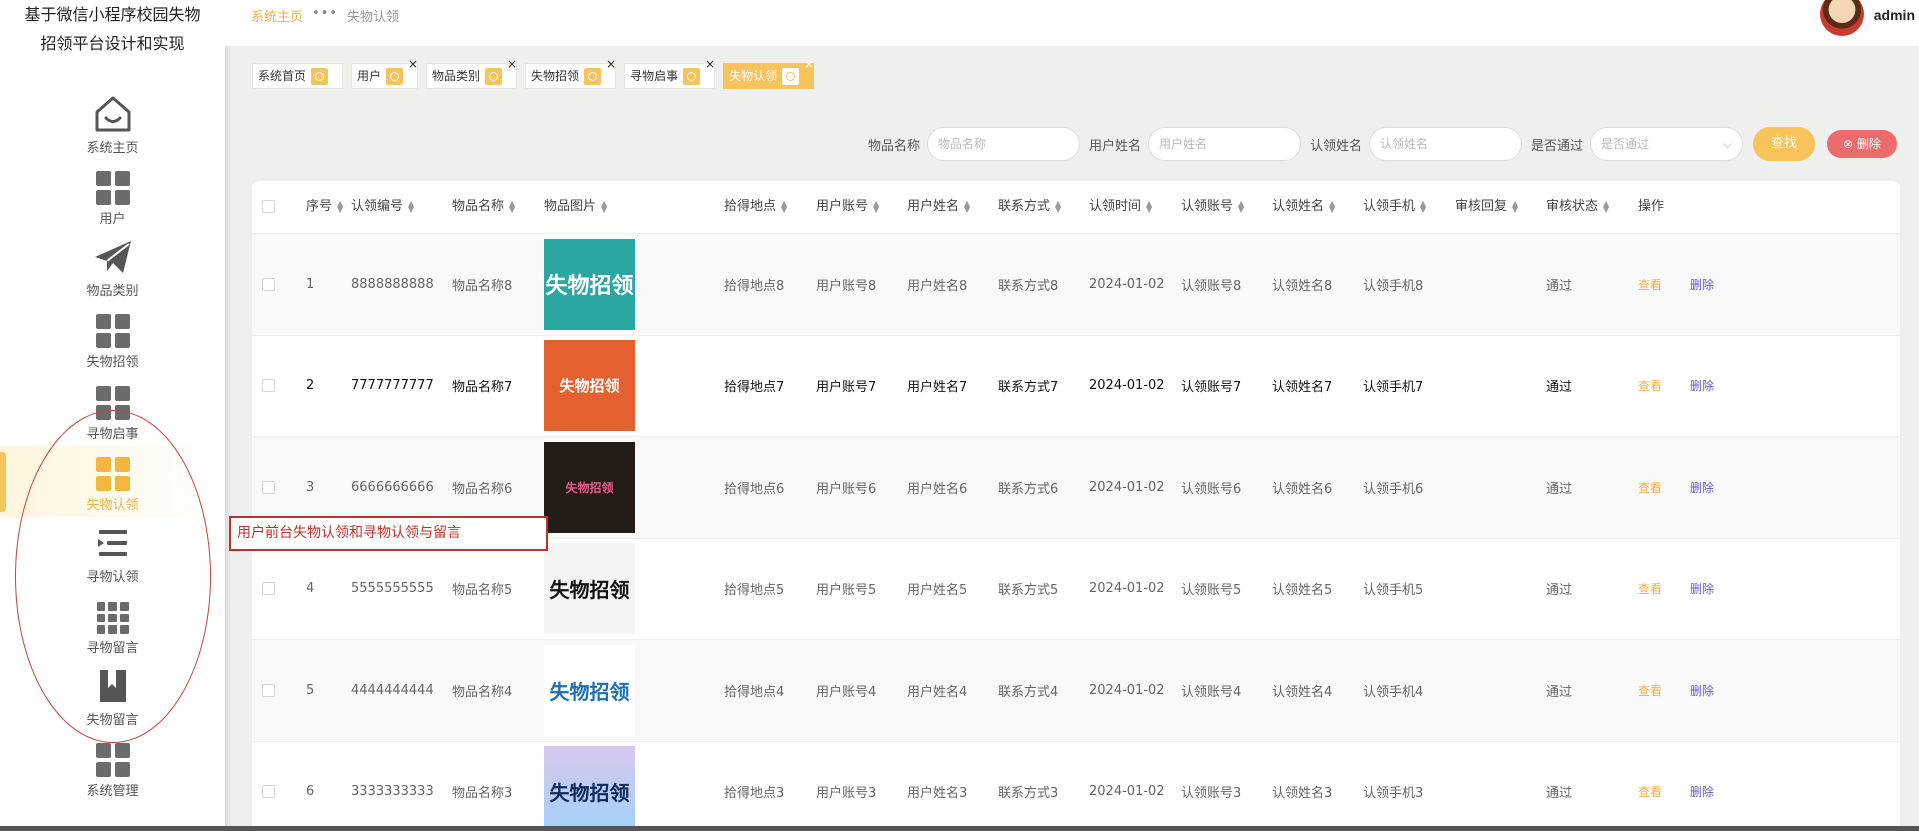  I want to click on table-cell-c_name: 认领姓名6, so click(1302, 489).